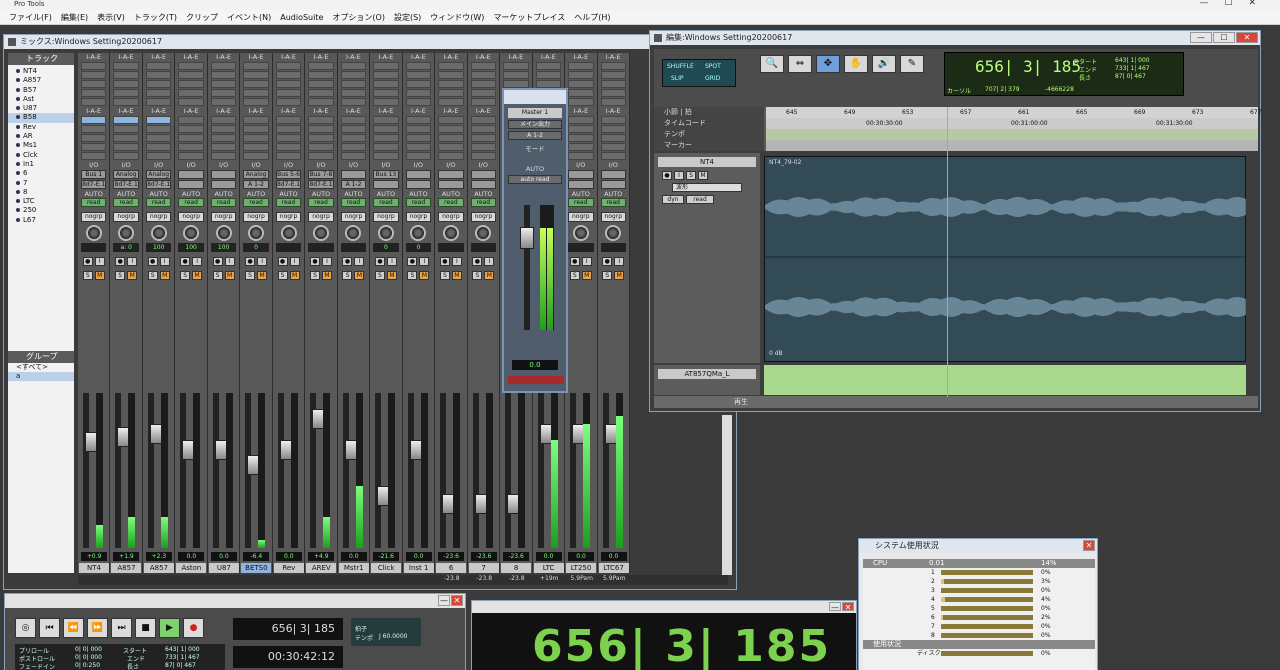  What do you see at coordinates (202, 17) in the screenshot?
I see `menu-item-4: クリップ` at bounding box center [202, 17].